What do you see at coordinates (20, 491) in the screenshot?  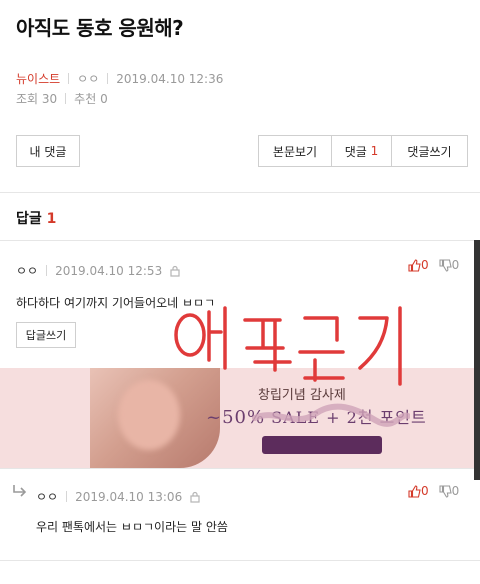 I see `reply-arrow-icon` at bounding box center [20, 491].